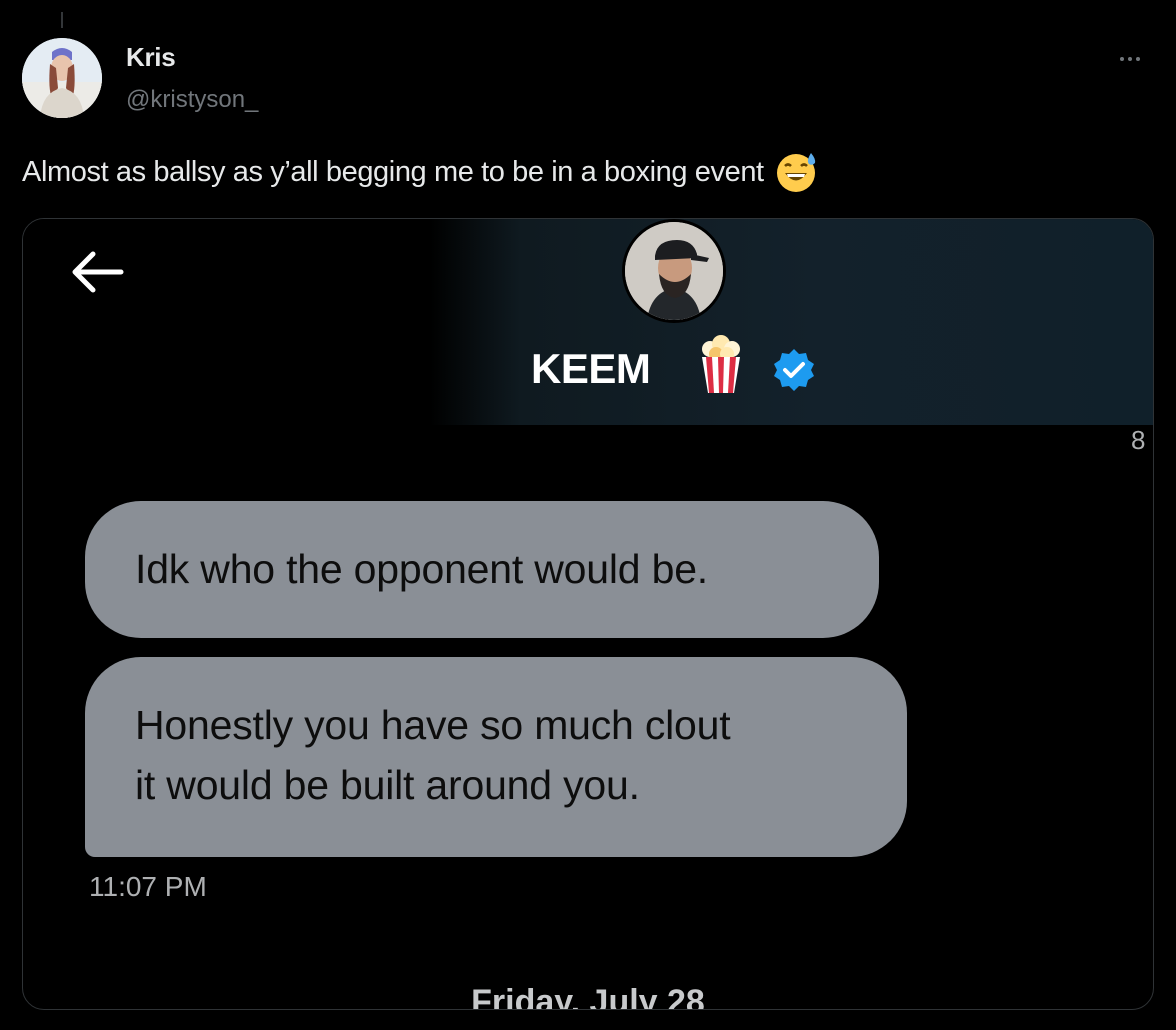 This screenshot has height=1030, width=1176. What do you see at coordinates (794, 370) in the screenshot?
I see `verified-badge-icon` at bounding box center [794, 370].